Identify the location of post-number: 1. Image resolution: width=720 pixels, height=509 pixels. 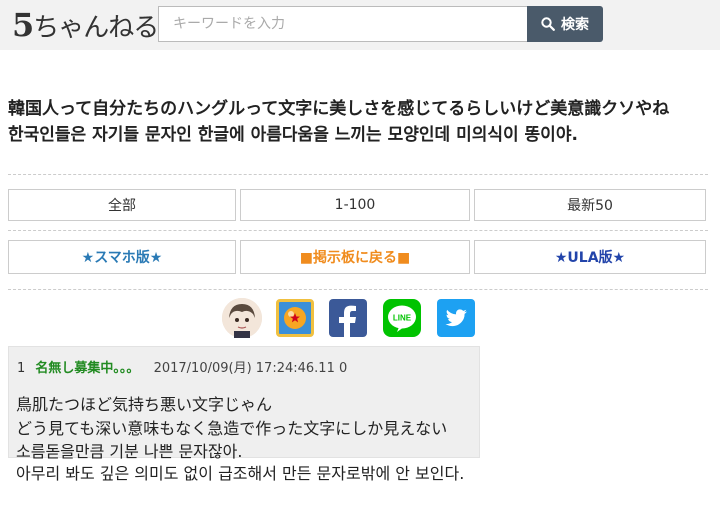
(21, 368).